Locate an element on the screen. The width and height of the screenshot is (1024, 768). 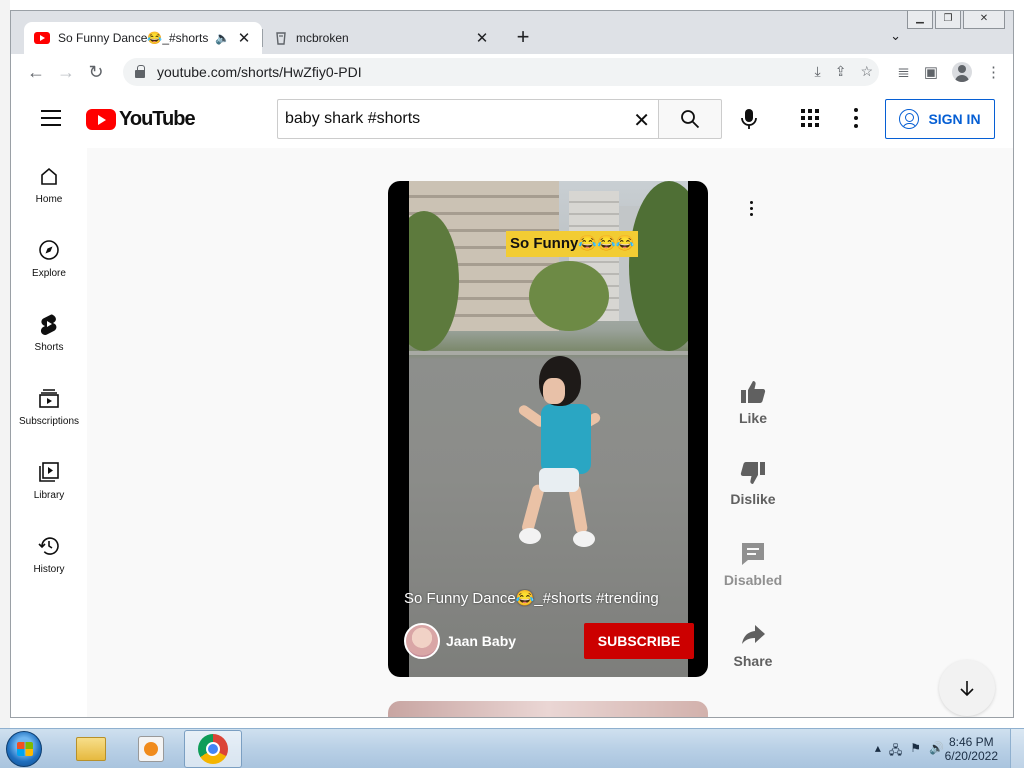
taskbar-explorer-button is located at coordinates (91, 749).